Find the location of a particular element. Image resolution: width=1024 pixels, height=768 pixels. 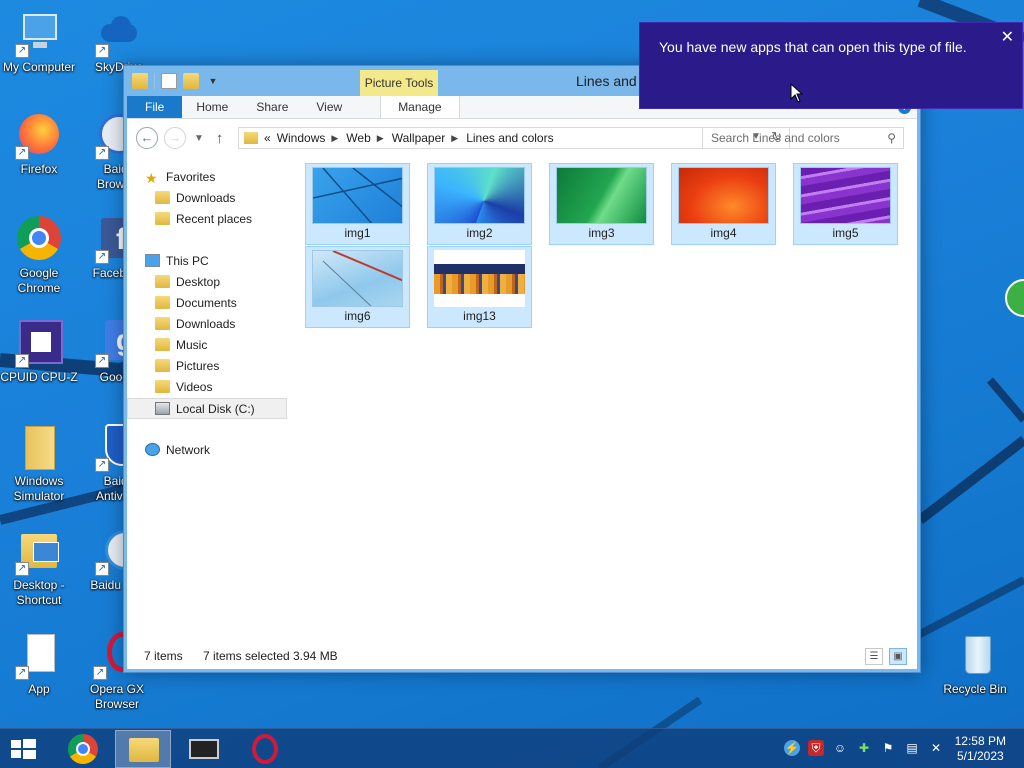

breadcrumb-windows: Windows is located at coordinates (301, 138).